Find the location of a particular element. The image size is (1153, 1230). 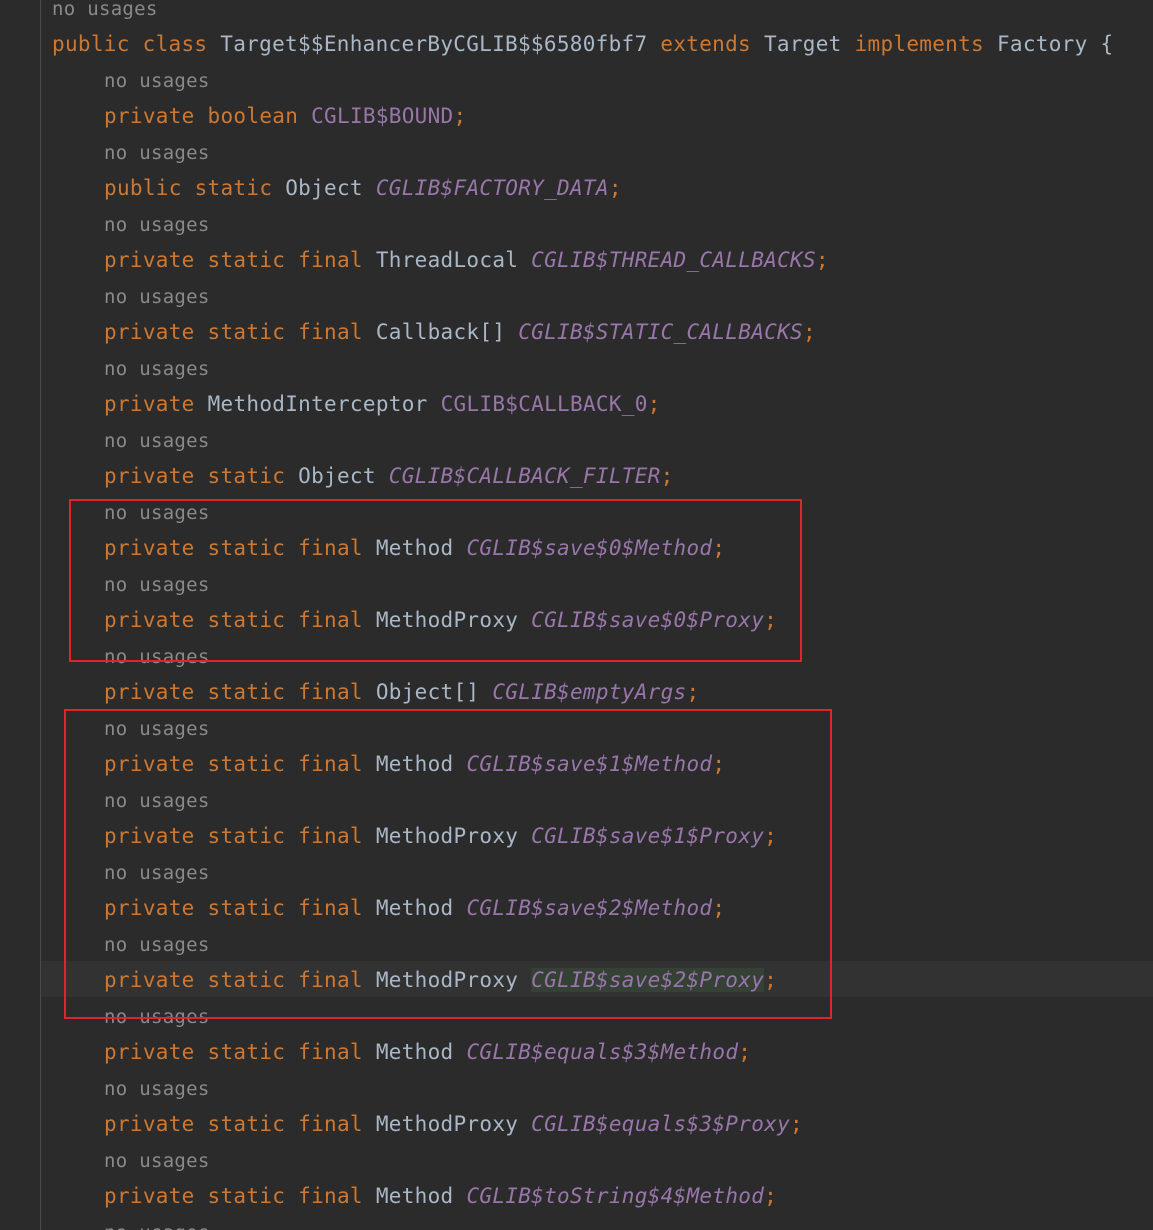

class-name: Target$$EnhancerByCGLIB$$6580fbf7 is located at coordinates (433, 44).